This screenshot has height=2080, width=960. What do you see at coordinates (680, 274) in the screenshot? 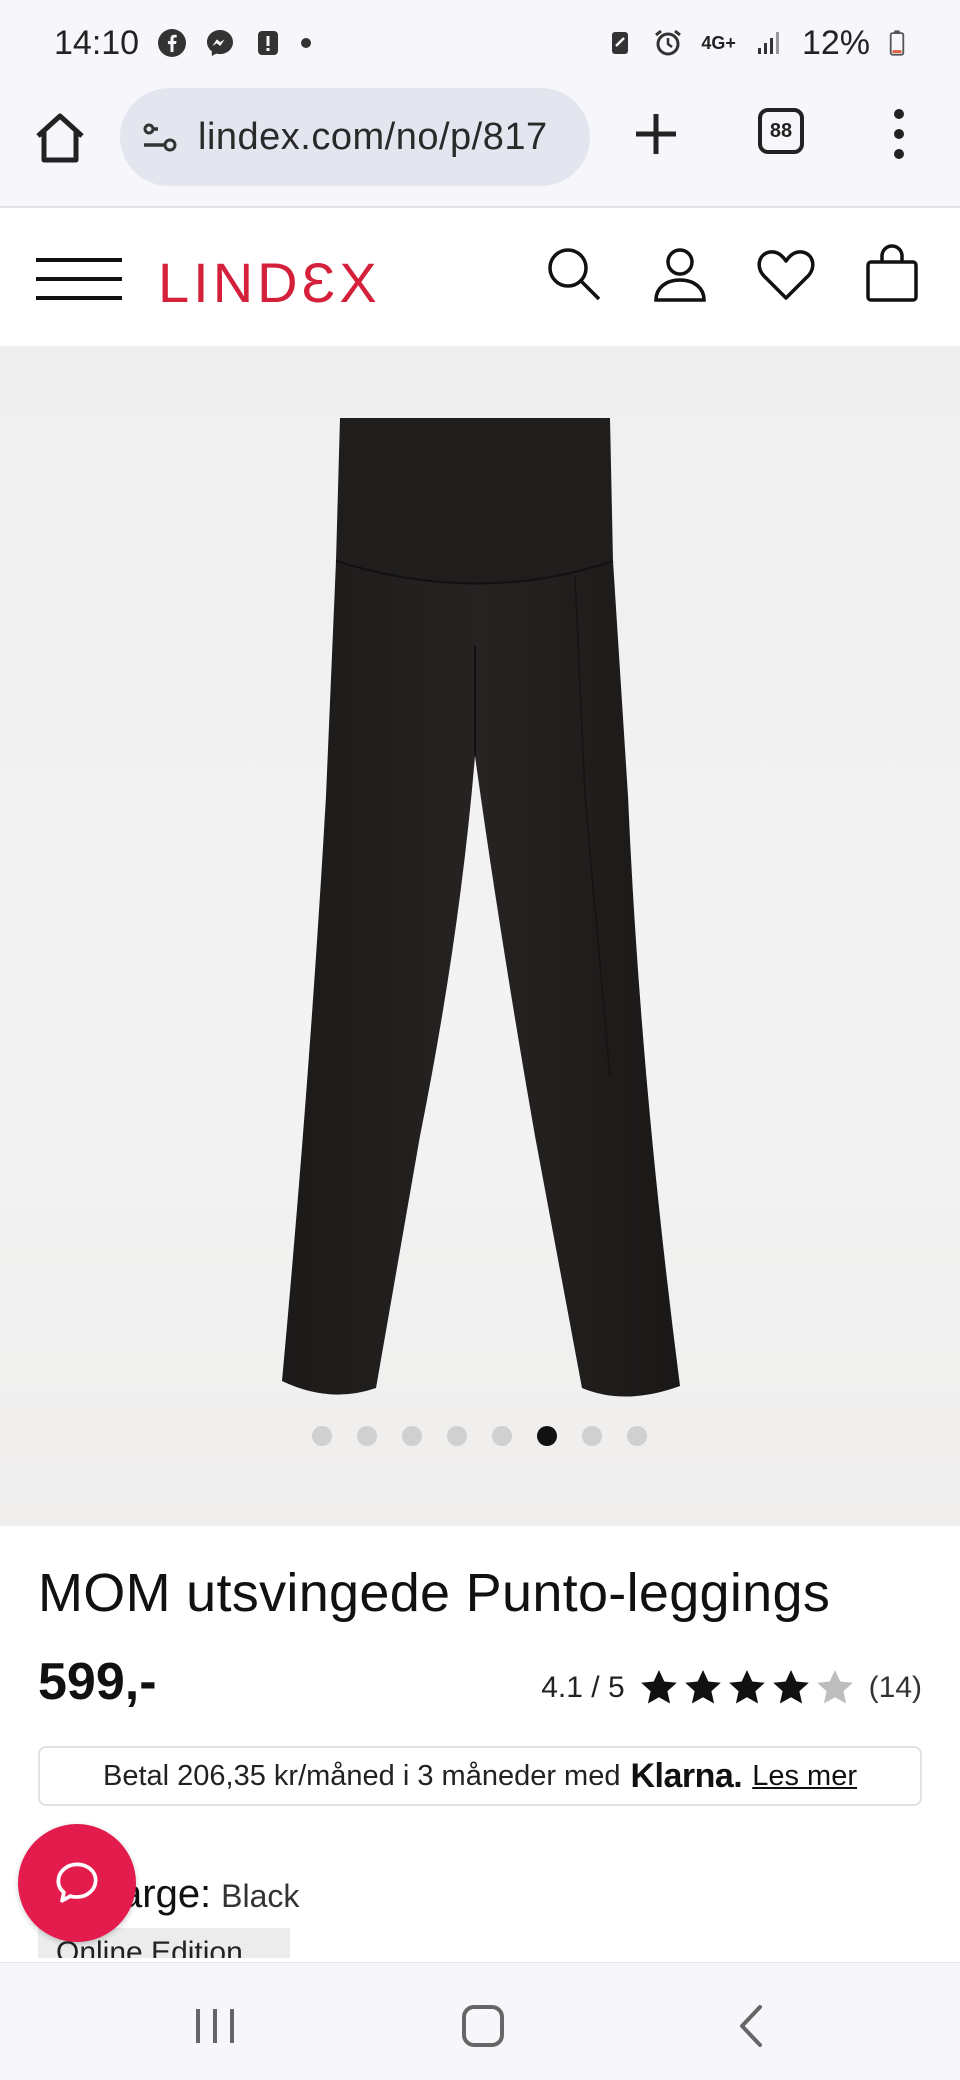
I see `account-icon` at bounding box center [680, 274].